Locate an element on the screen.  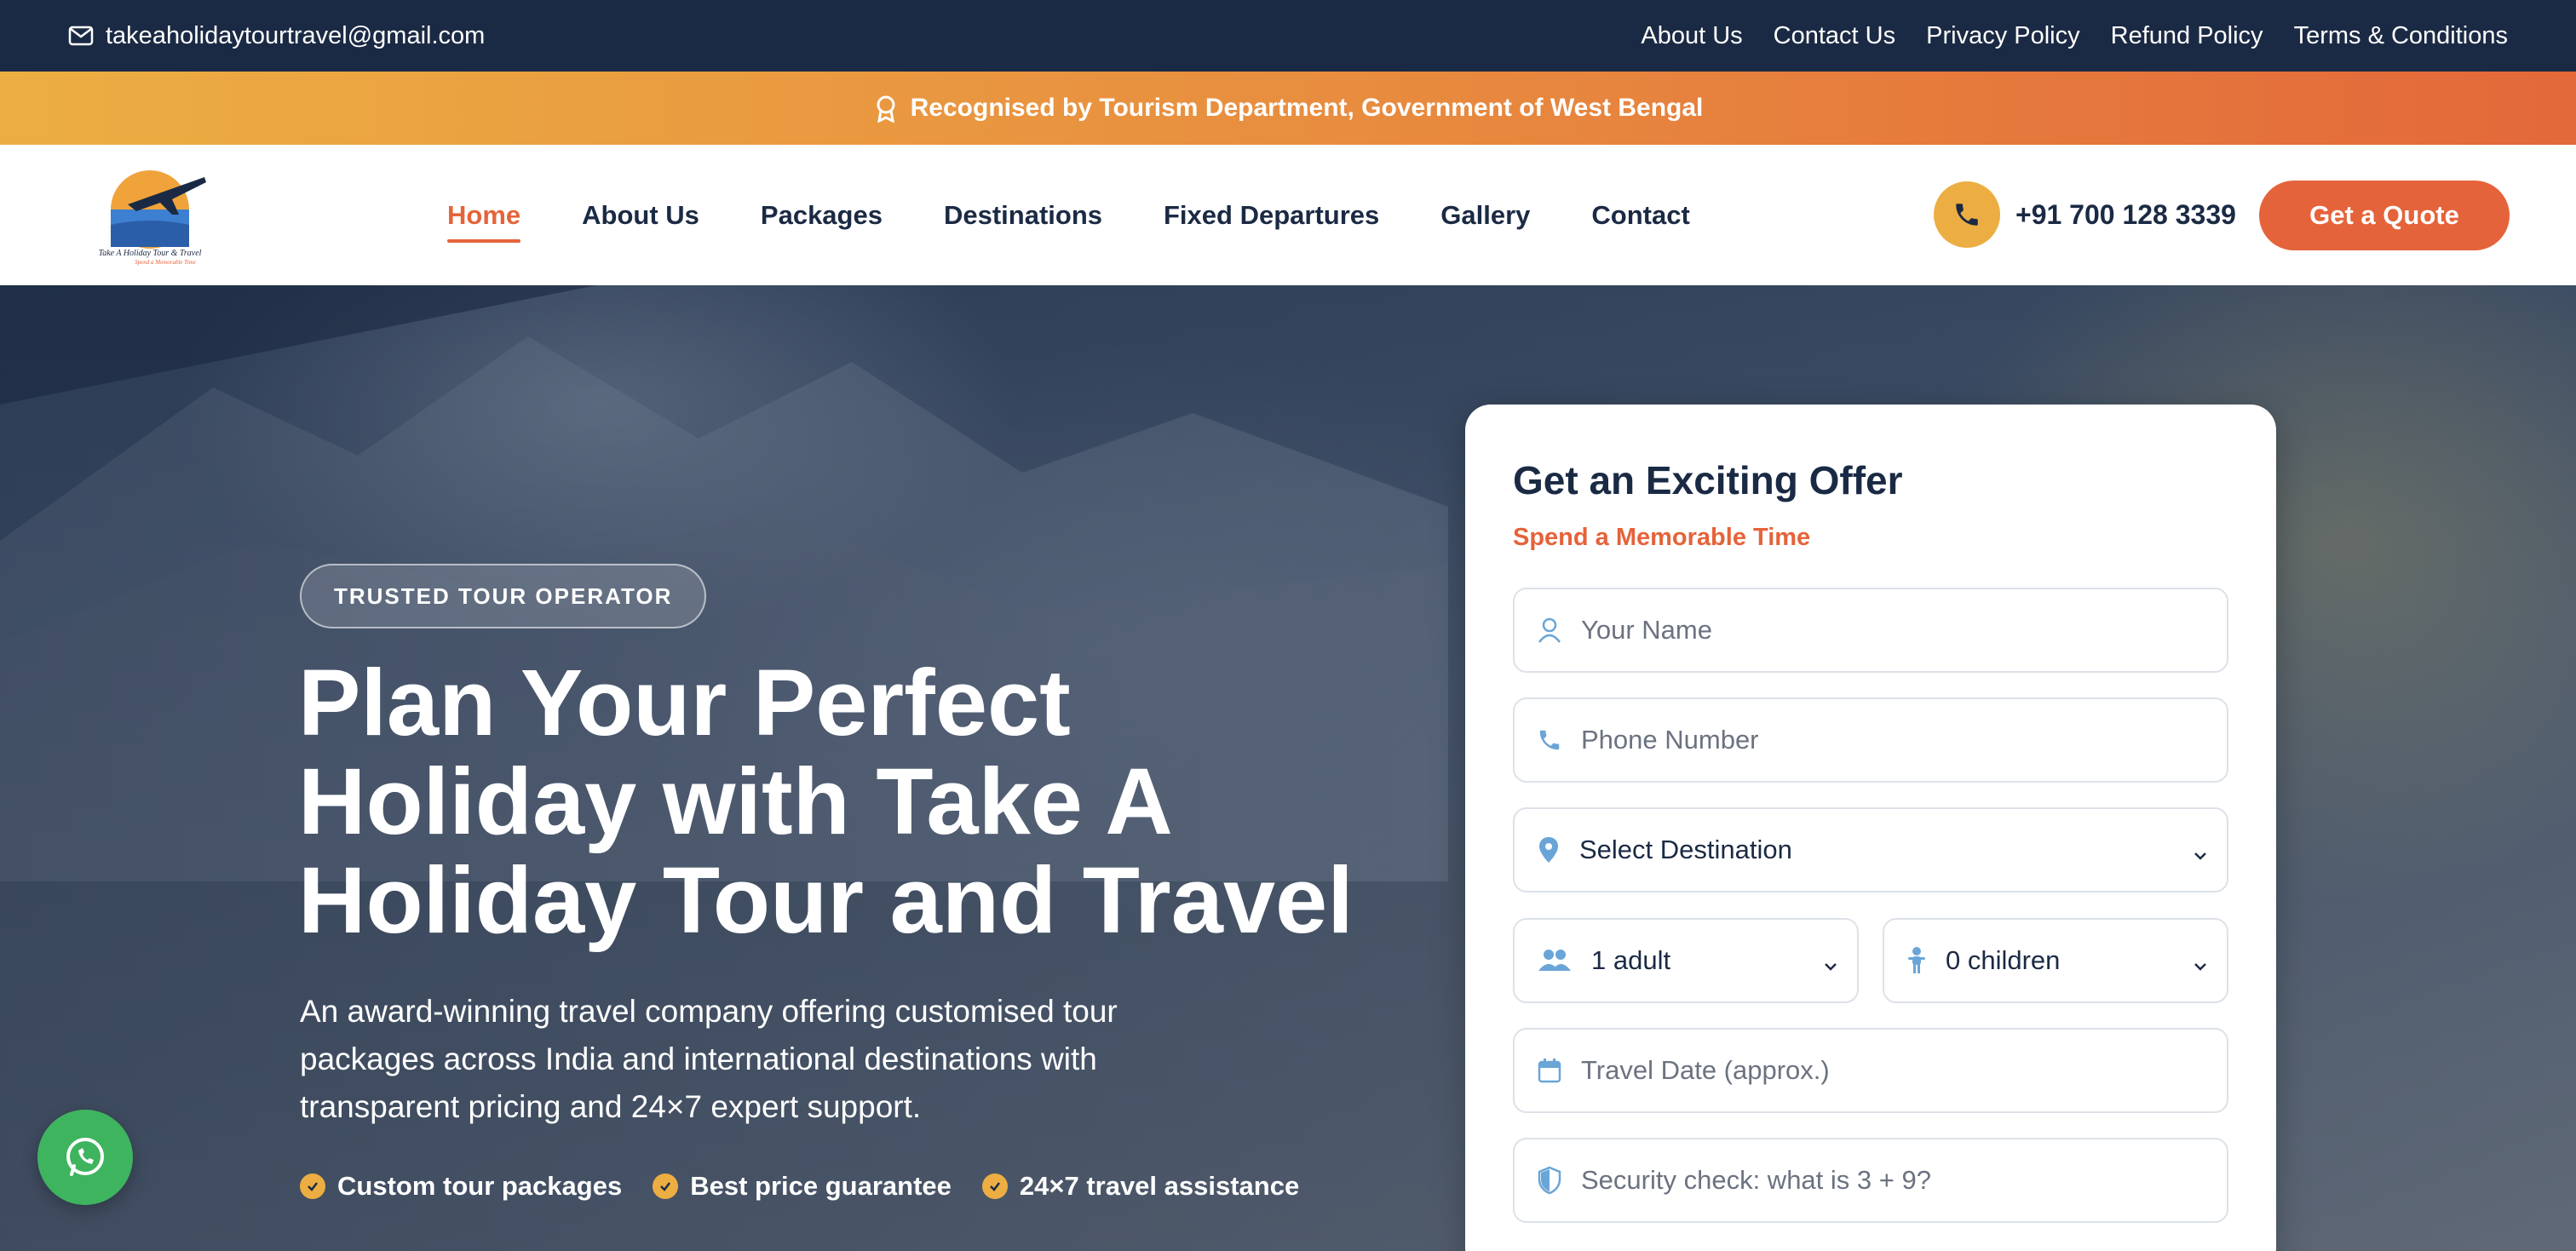
top-link-about: About Us is located at coordinates (1692, 36).